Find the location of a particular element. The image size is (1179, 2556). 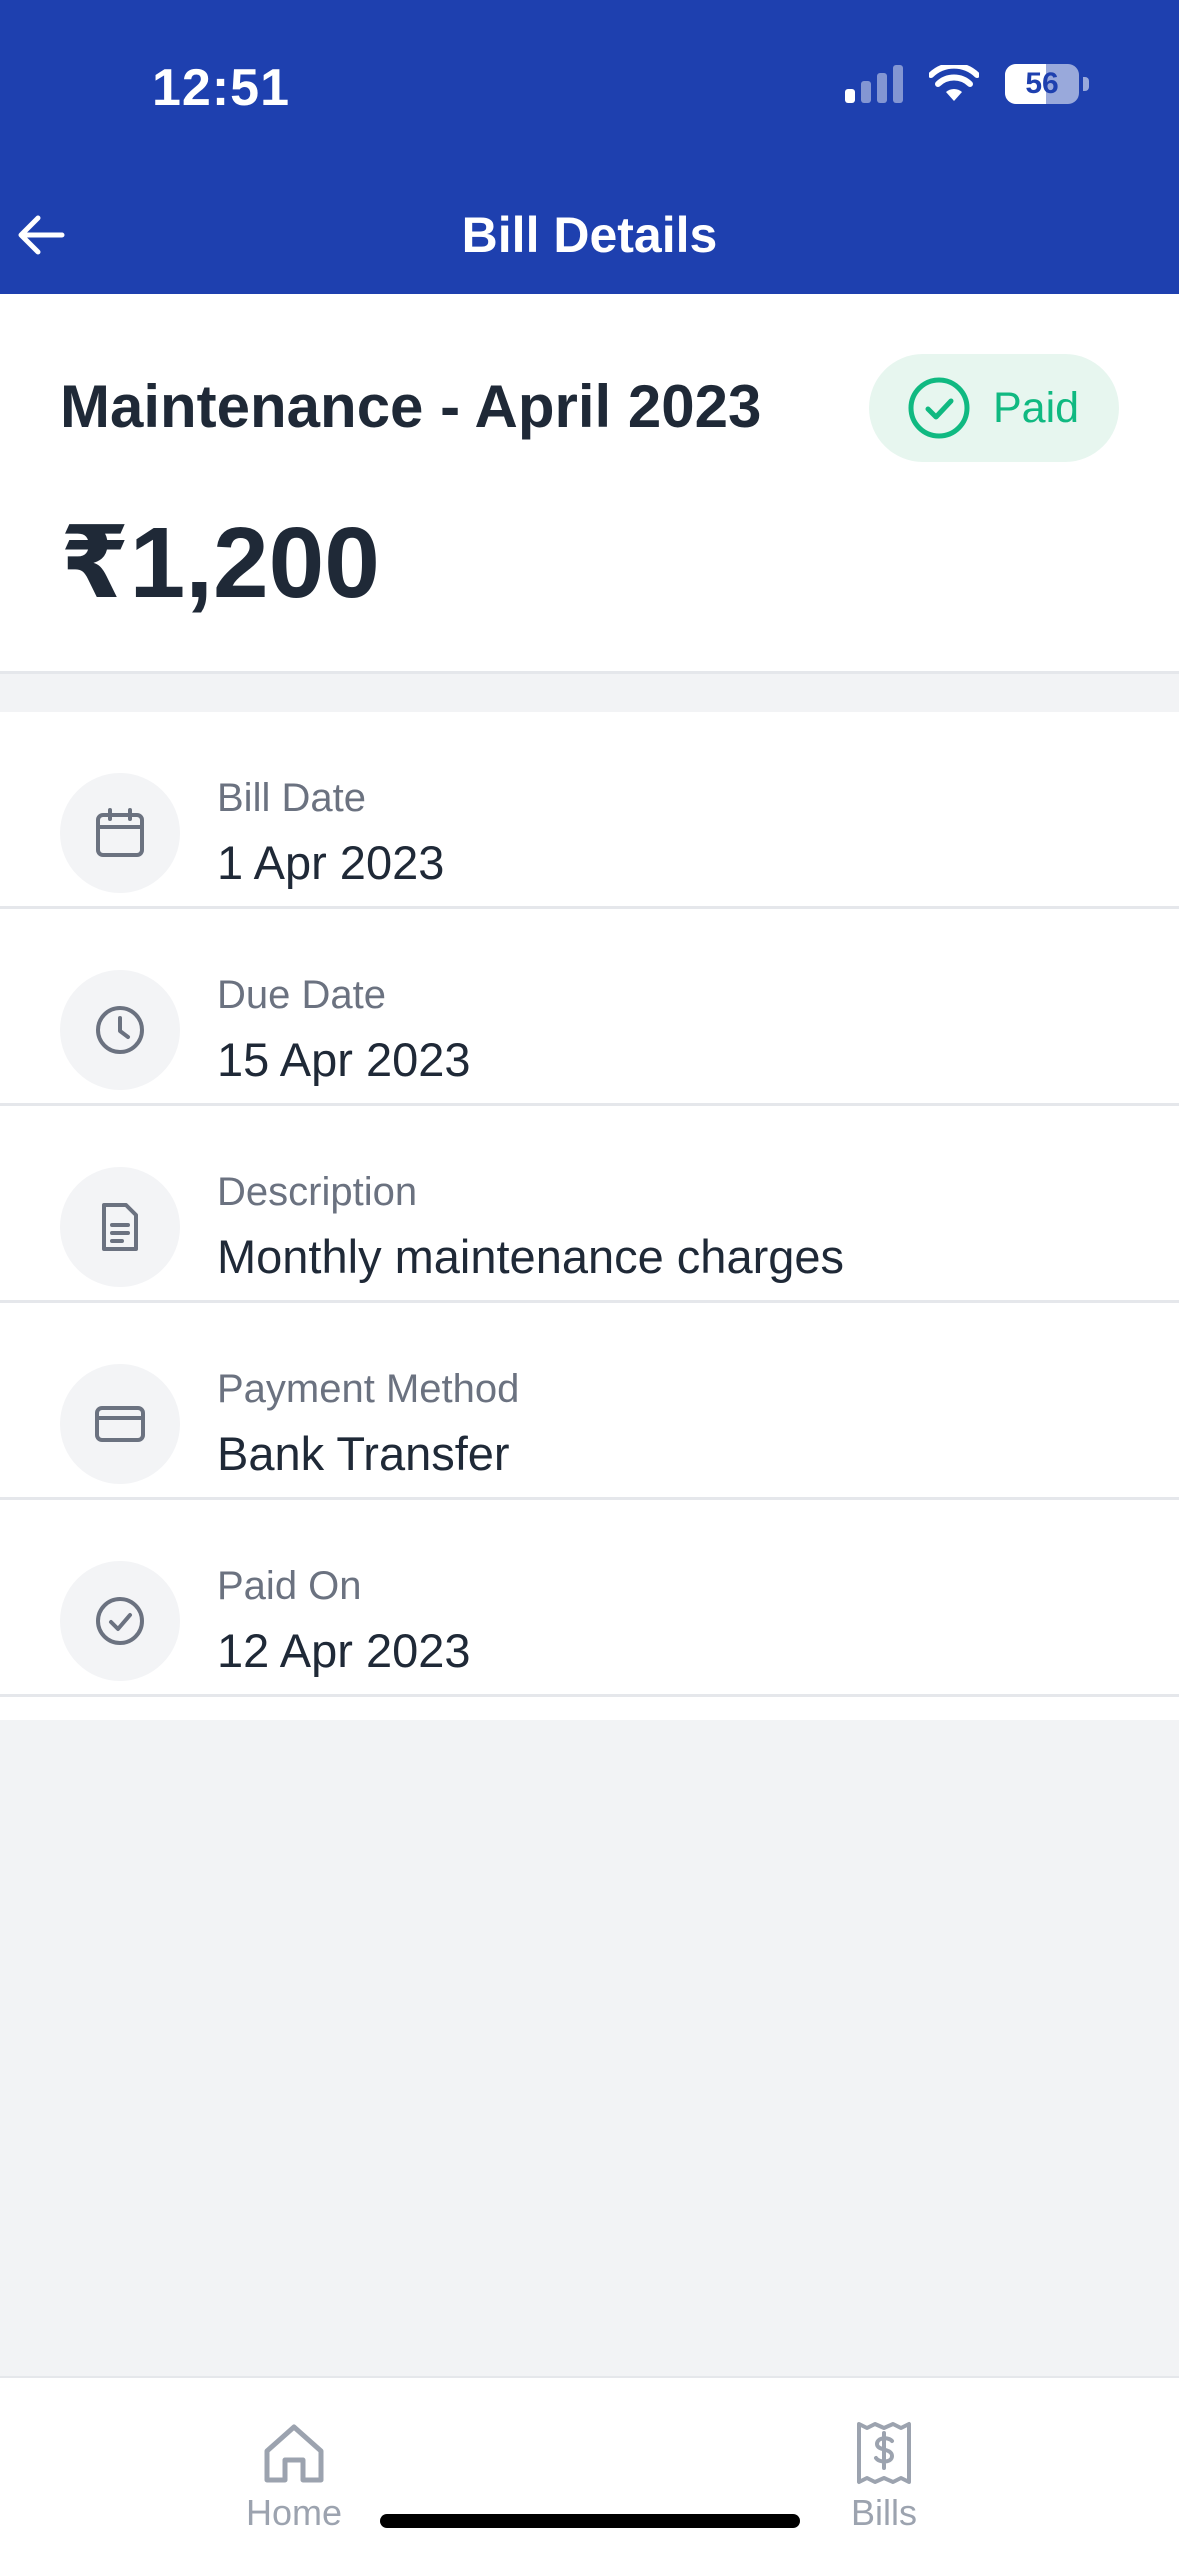

status-badge: Paid is located at coordinates (994, 408).